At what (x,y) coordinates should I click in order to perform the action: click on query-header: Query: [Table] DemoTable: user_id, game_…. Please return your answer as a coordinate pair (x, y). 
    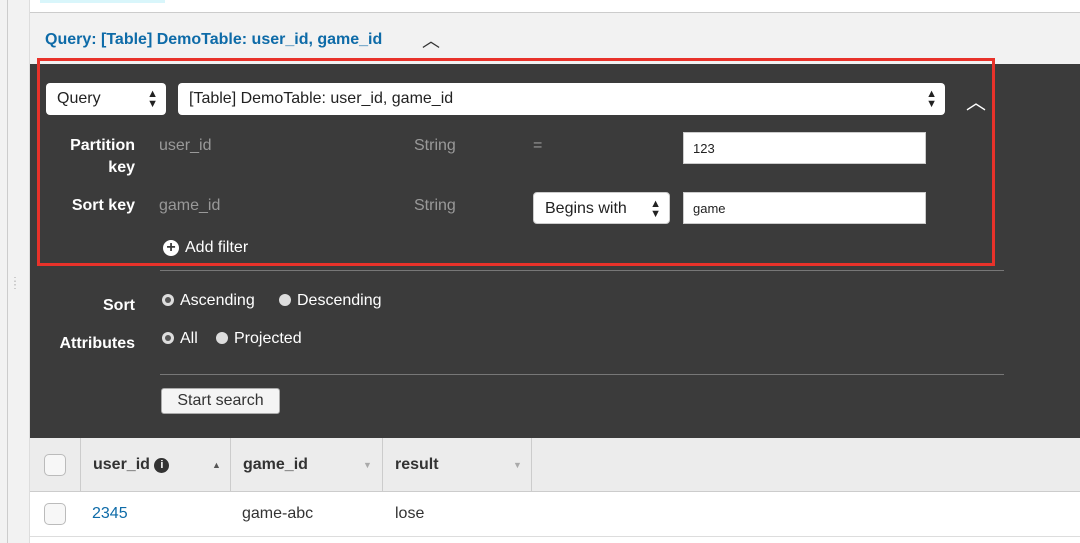
    Looking at the image, I should click on (555, 38).